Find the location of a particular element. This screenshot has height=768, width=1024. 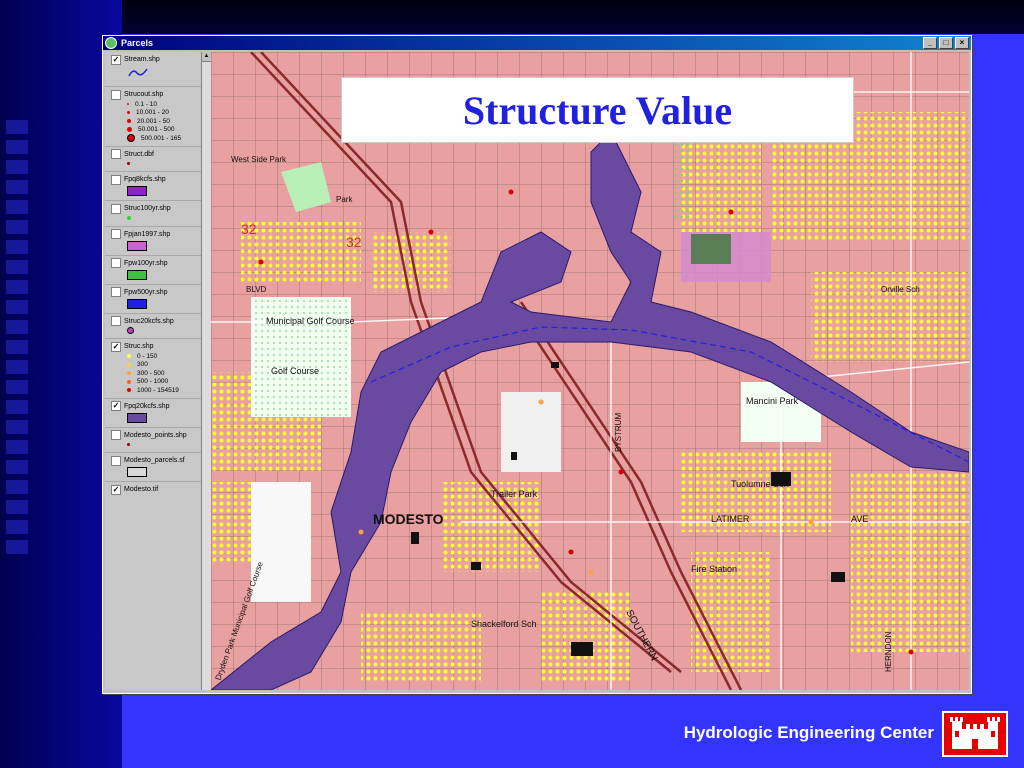

map-label-route-32a: 32 is located at coordinates (249, 229).